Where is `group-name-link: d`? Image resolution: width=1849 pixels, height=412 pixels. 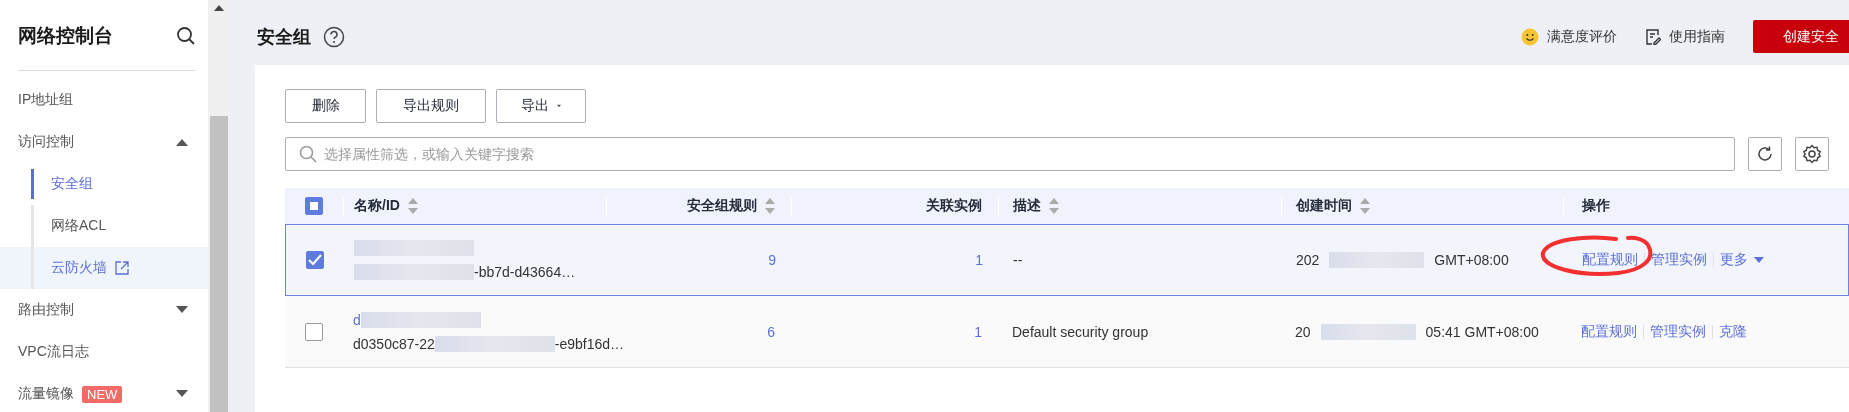
group-name-link: d is located at coordinates (357, 319).